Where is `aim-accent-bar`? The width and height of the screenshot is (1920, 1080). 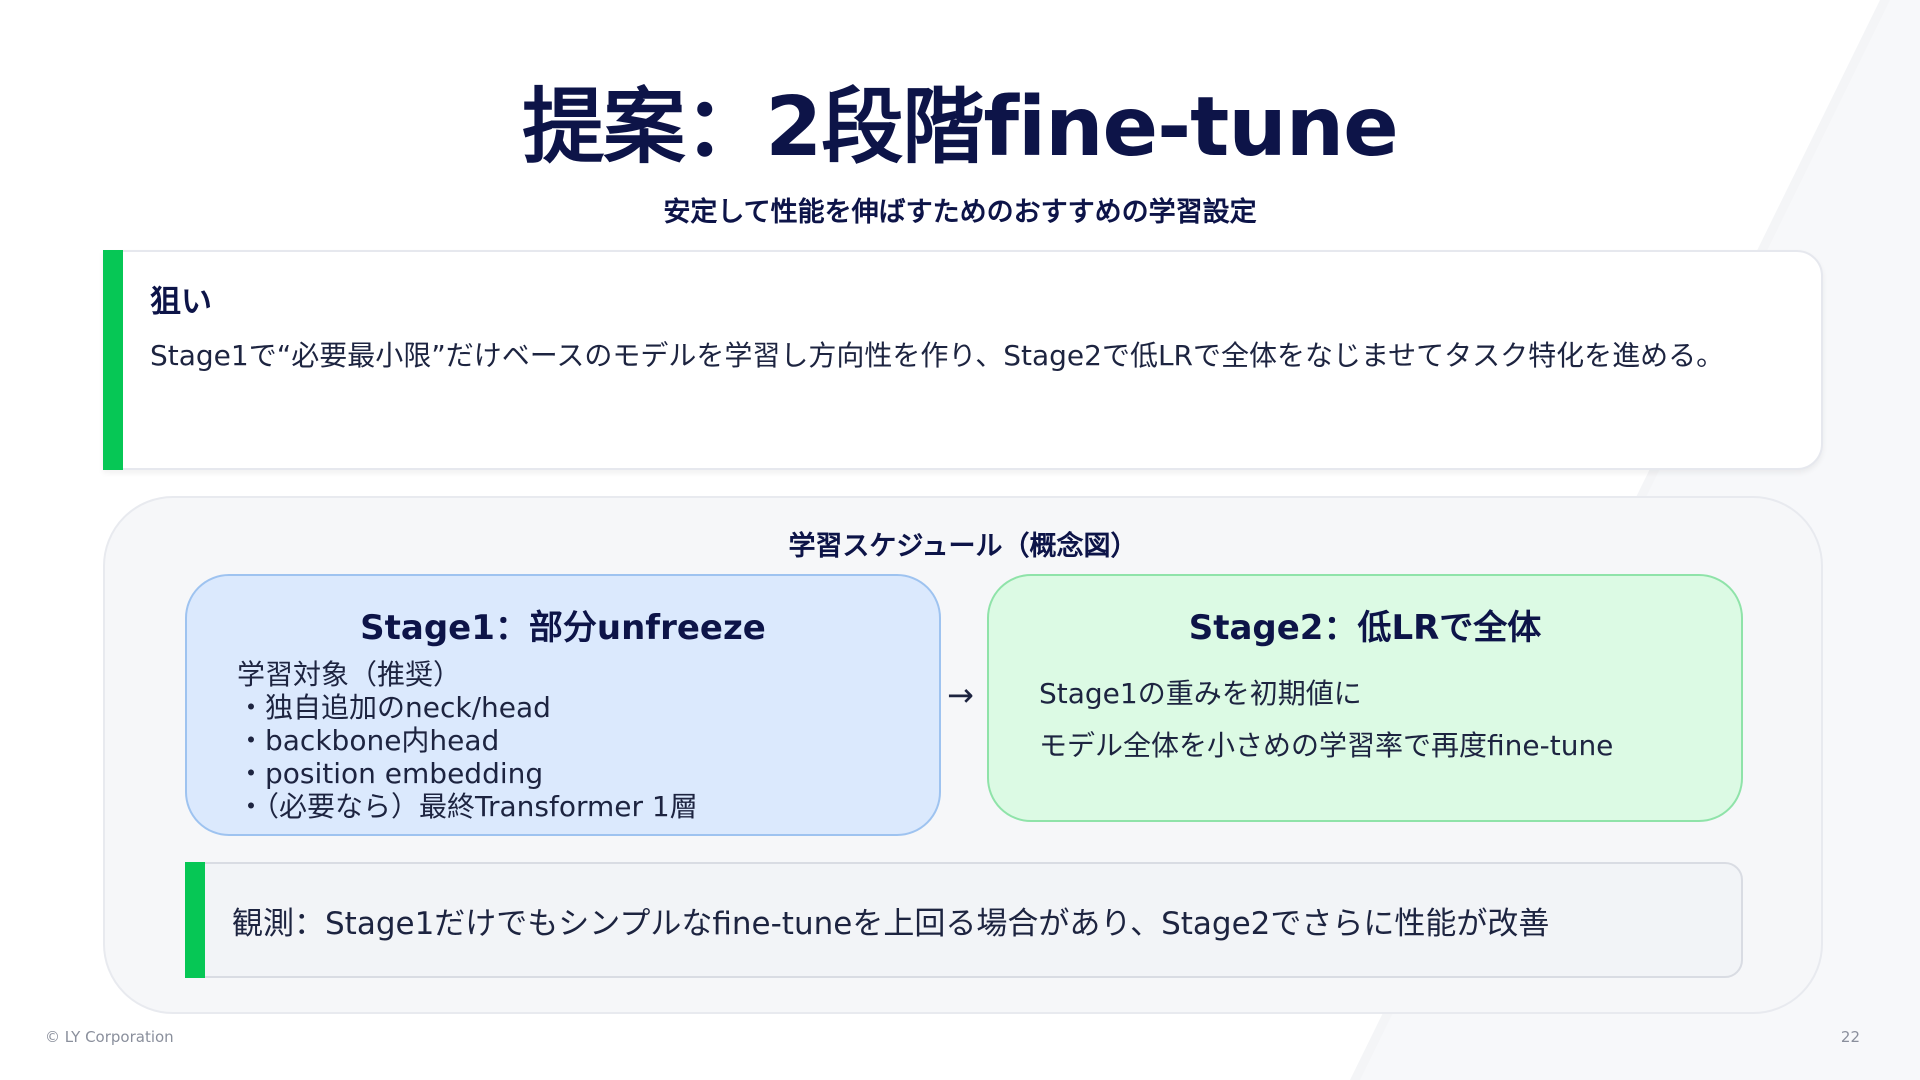
aim-accent-bar is located at coordinates (113, 360).